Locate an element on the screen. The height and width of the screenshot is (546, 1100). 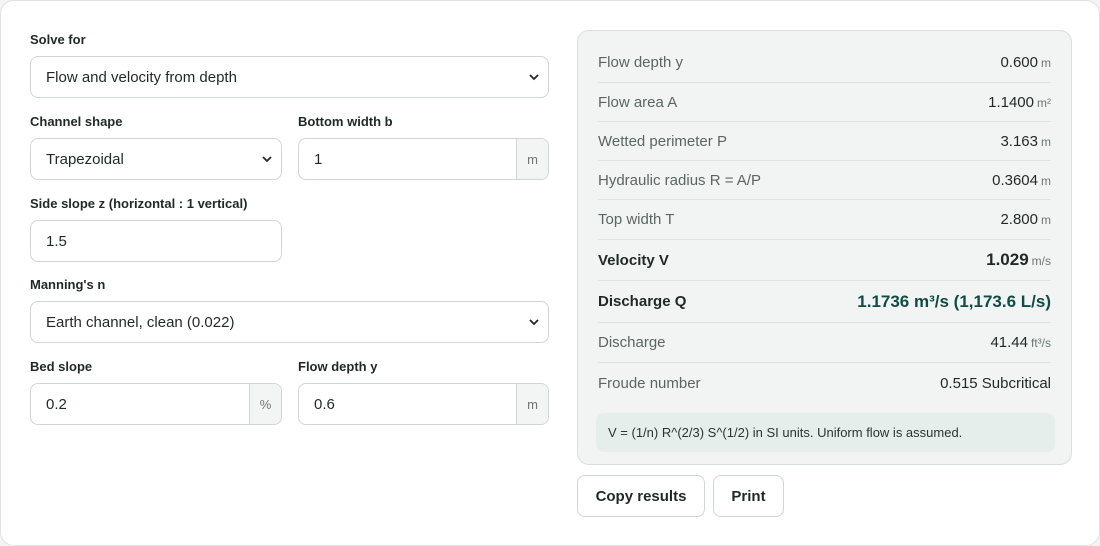
result-row-wetted-perimeter: Wetted perimeter P 3.163 m is located at coordinates (824, 141).